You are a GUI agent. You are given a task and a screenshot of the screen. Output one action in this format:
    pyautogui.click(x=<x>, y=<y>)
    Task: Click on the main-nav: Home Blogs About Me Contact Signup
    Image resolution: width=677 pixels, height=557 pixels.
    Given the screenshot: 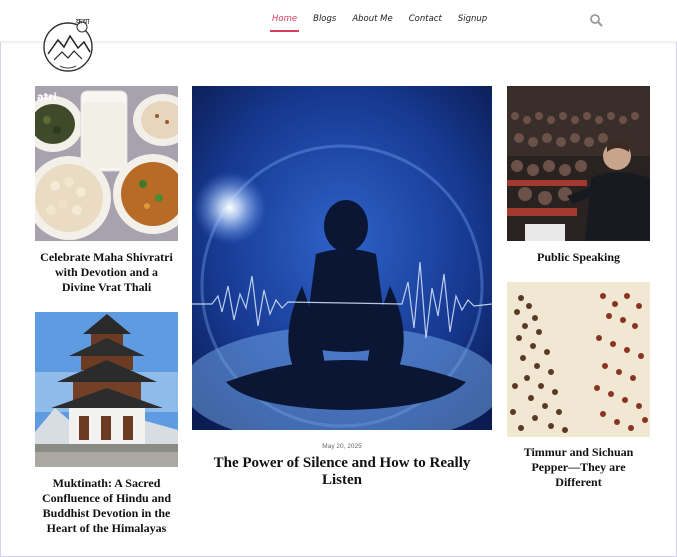 What is the action you would take?
    pyautogui.click(x=378, y=23)
    